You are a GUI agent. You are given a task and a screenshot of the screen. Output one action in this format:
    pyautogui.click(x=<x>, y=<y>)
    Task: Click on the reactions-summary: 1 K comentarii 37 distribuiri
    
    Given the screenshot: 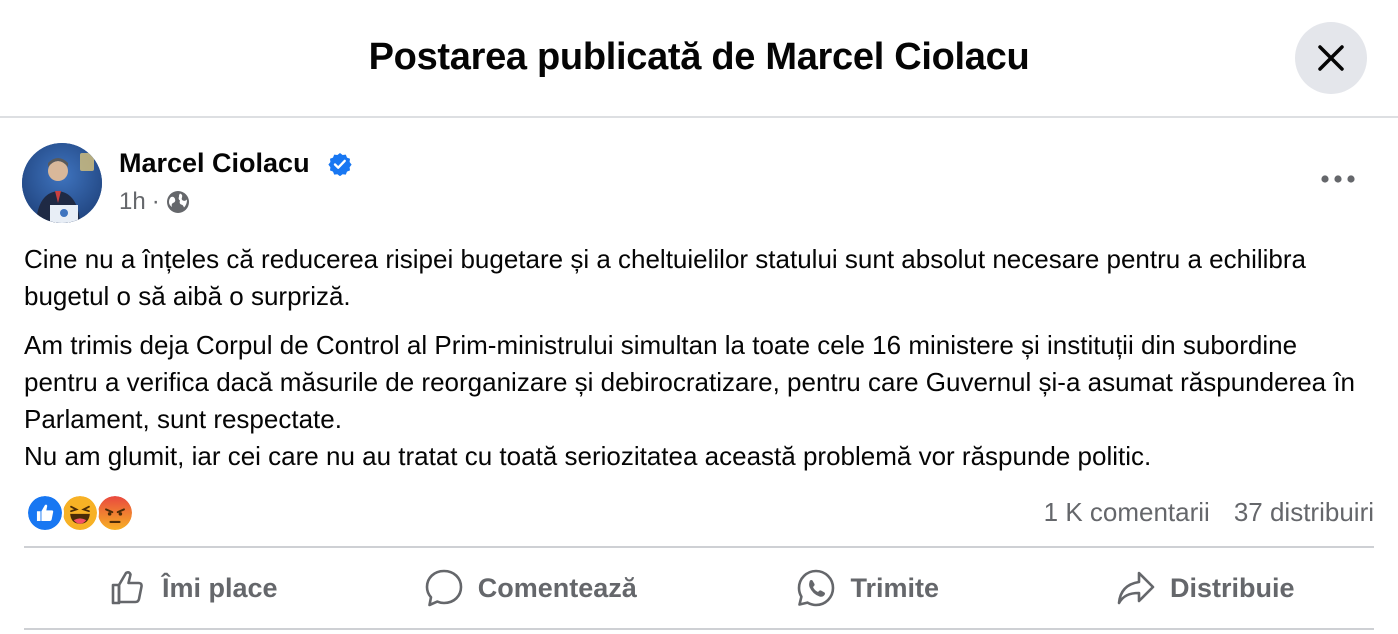 What is the action you would take?
    pyautogui.click(x=699, y=513)
    